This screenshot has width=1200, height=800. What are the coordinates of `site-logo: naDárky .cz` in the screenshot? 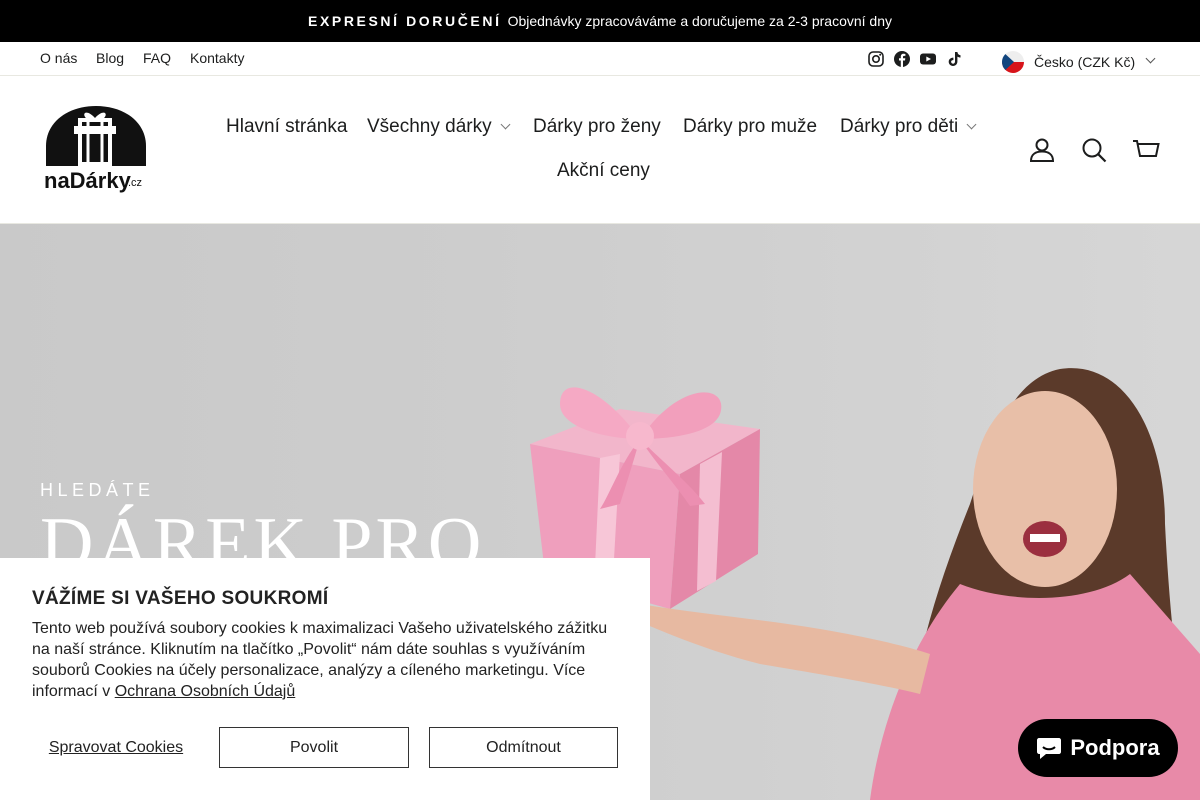 It's located at (96, 149).